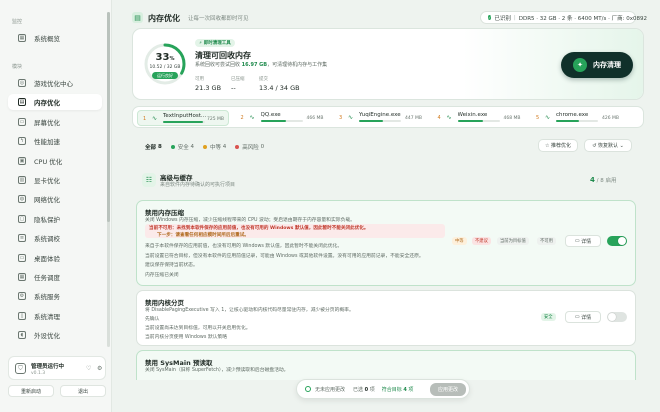  I want to click on sidebar-item-overview: ▦ 系统概览, so click(55, 38).